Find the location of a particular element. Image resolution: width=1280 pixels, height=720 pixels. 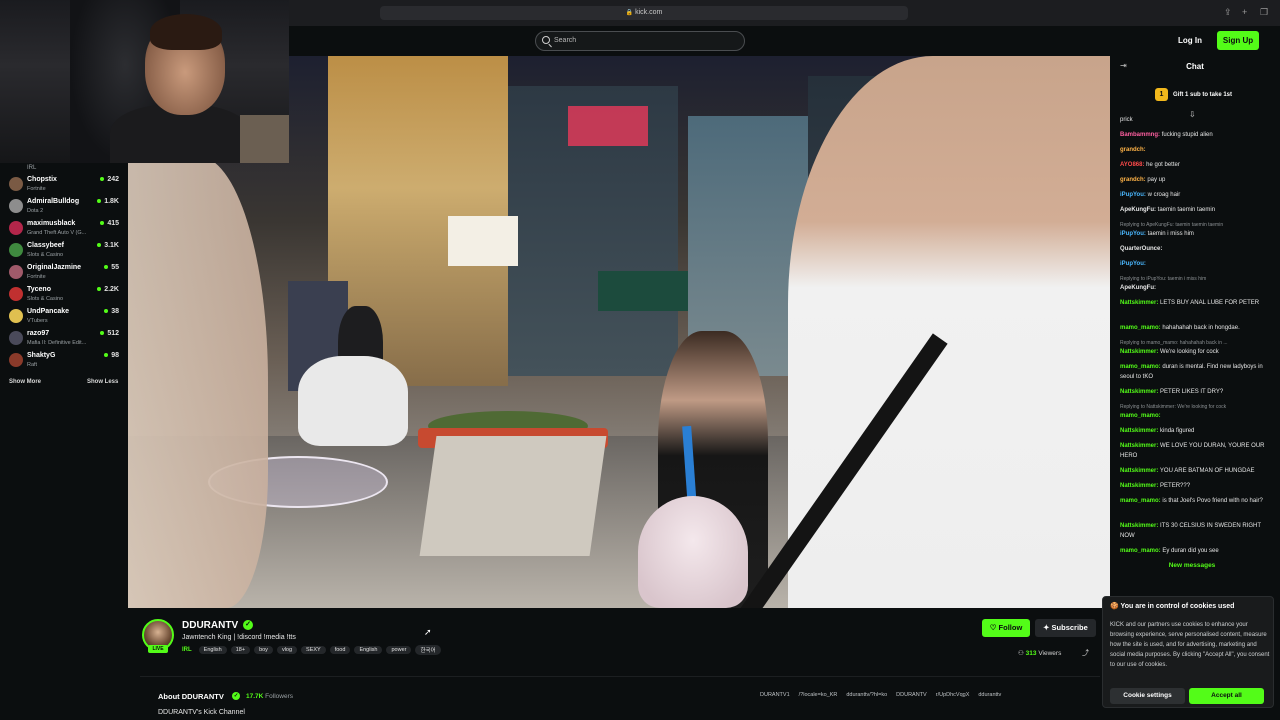

sidebar-channel-item: maximusblack Grand Theft Auto V (G... 415 is located at coordinates (64, 229).